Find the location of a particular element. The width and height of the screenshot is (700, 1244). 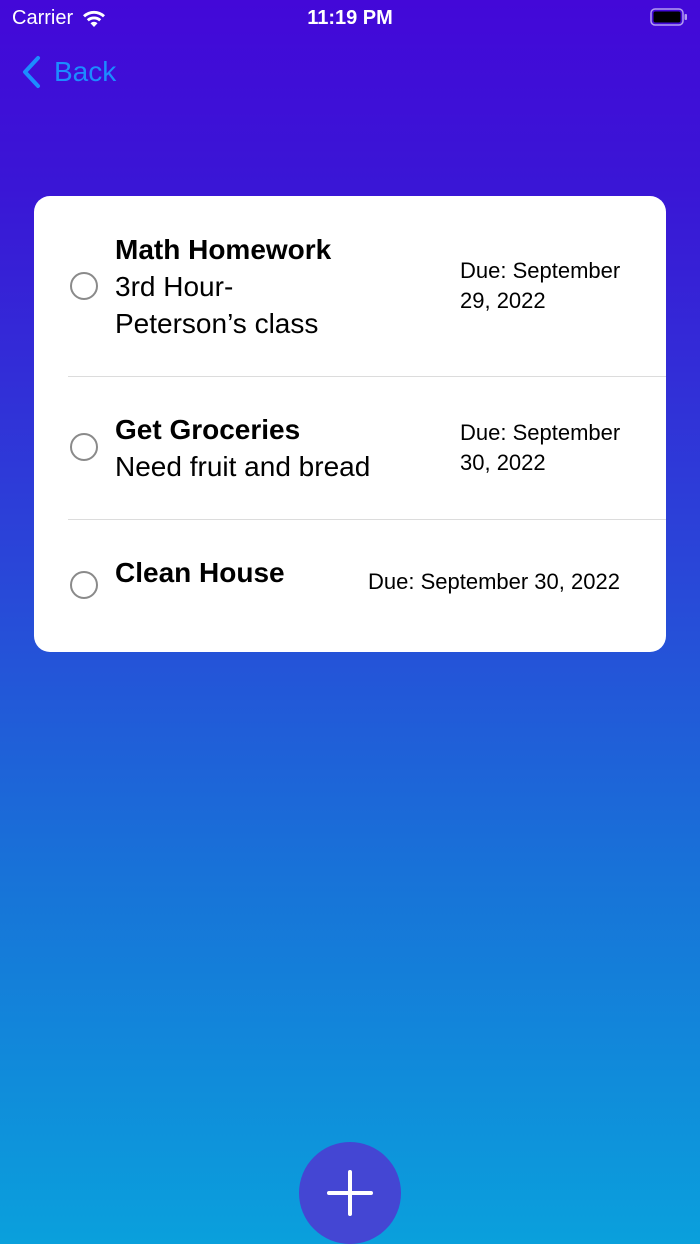

status-bar: Carrier 11:19 PM is located at coordinates (350, 18).